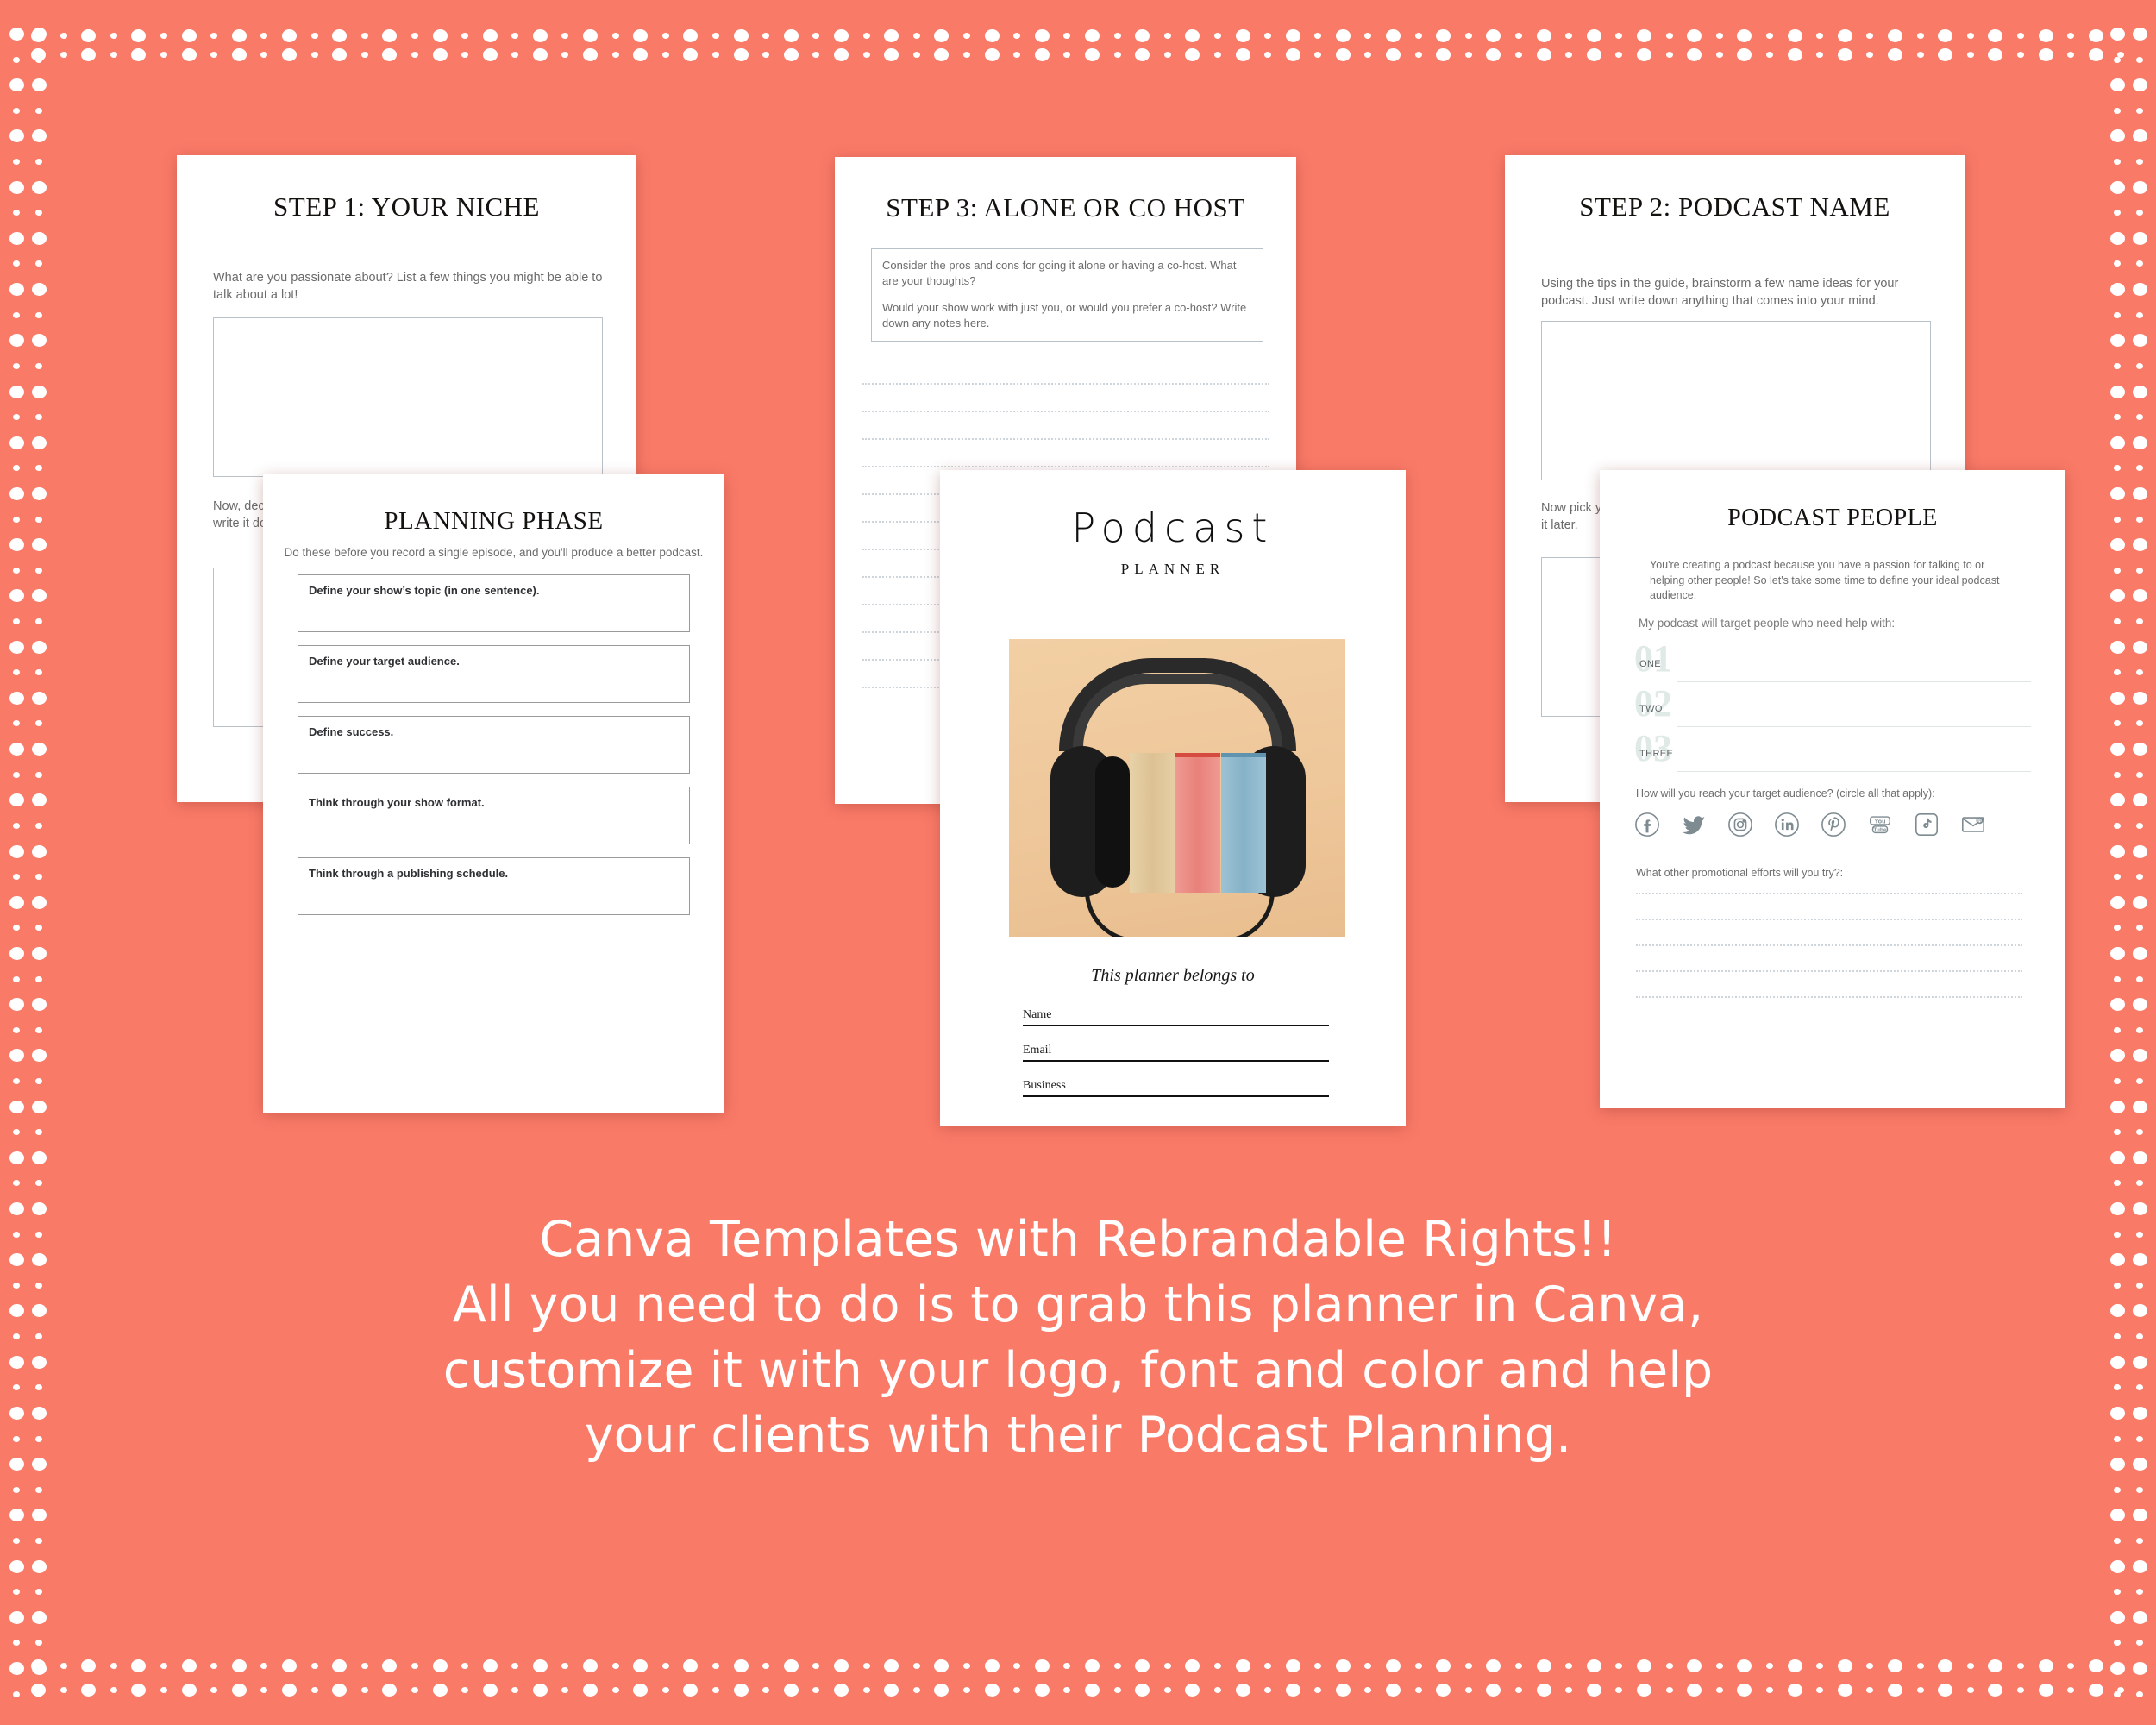 This screenshot has height=1725, width=2156. I want to click on planning-item: Define your target audience., so click(494, 674).